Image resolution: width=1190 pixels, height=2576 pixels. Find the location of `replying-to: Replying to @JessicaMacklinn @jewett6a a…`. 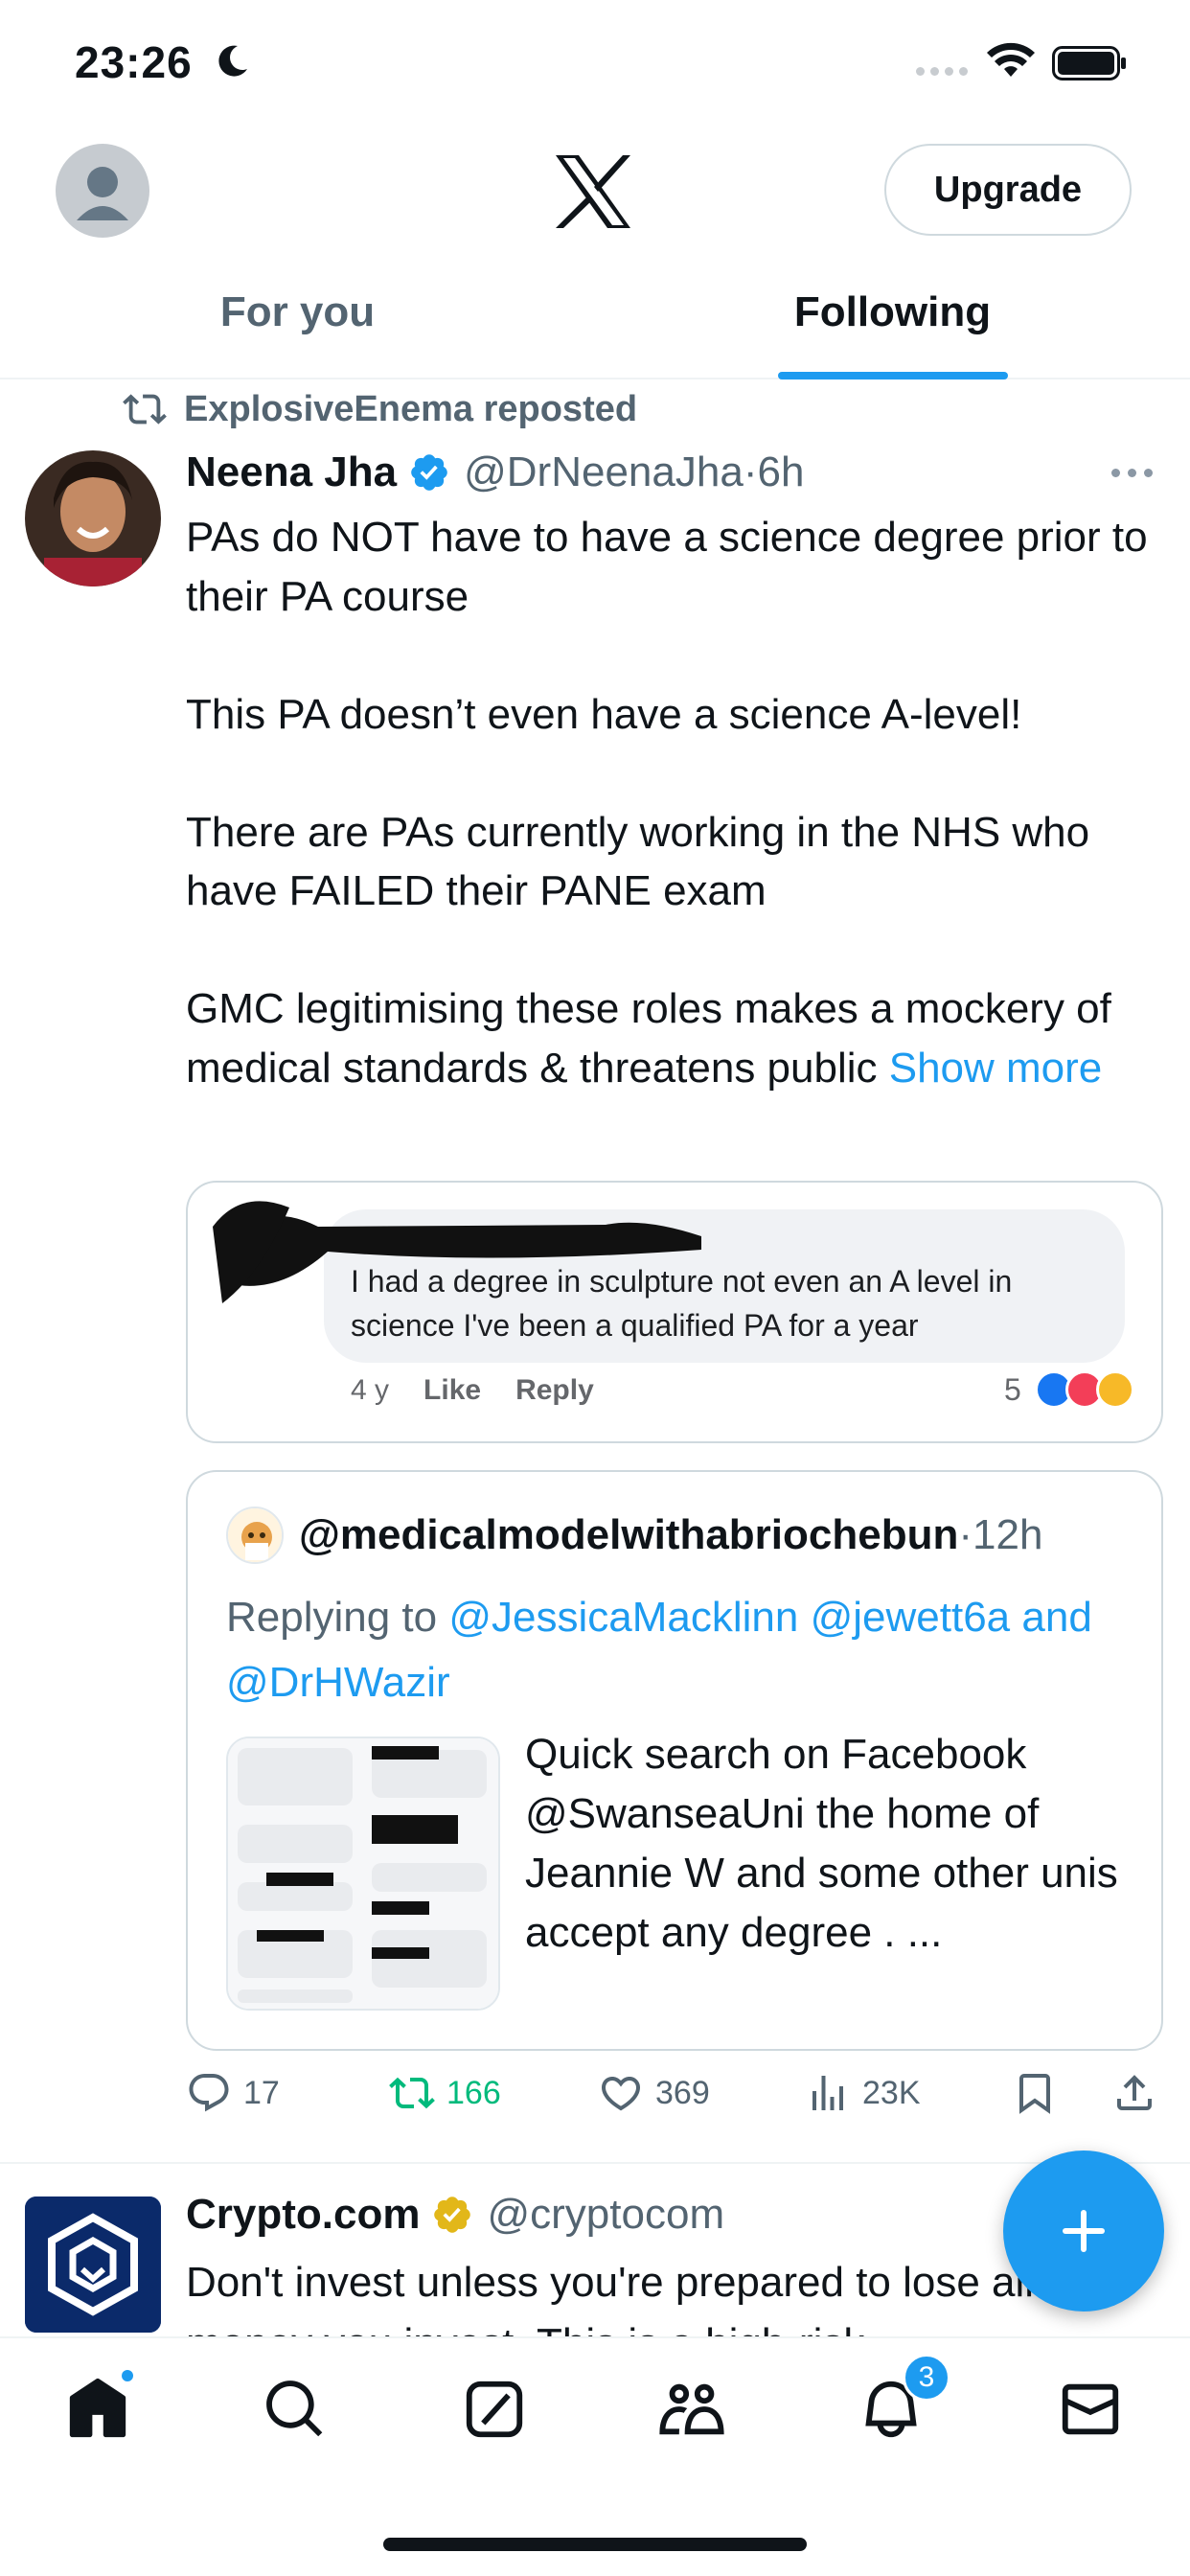

replying-to: Replying to @JessicaMacklinn @jewett6a a… is located at coordinates (677, 1650).